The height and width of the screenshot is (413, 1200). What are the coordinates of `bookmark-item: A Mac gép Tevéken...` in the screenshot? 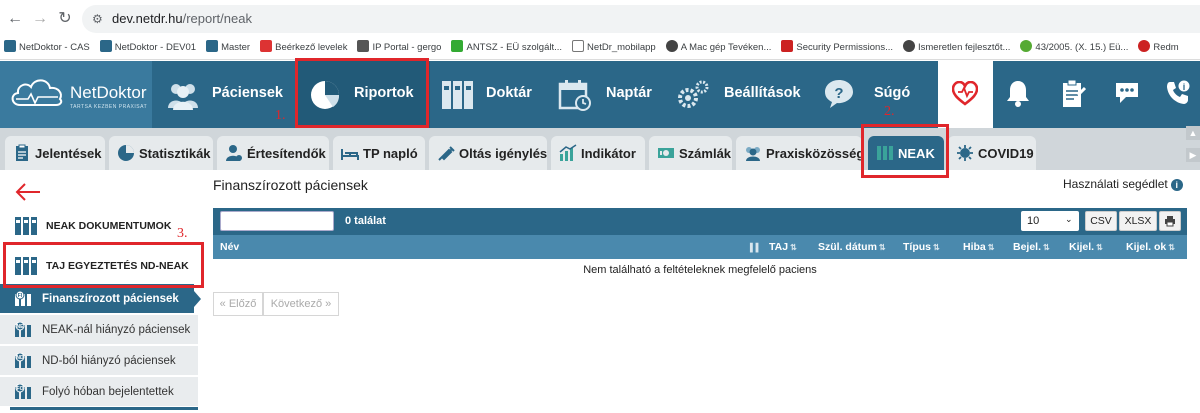 It's located at (720, 48).